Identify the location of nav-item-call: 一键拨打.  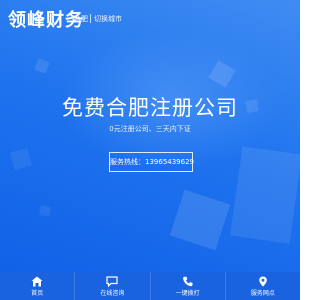
(188, 286).